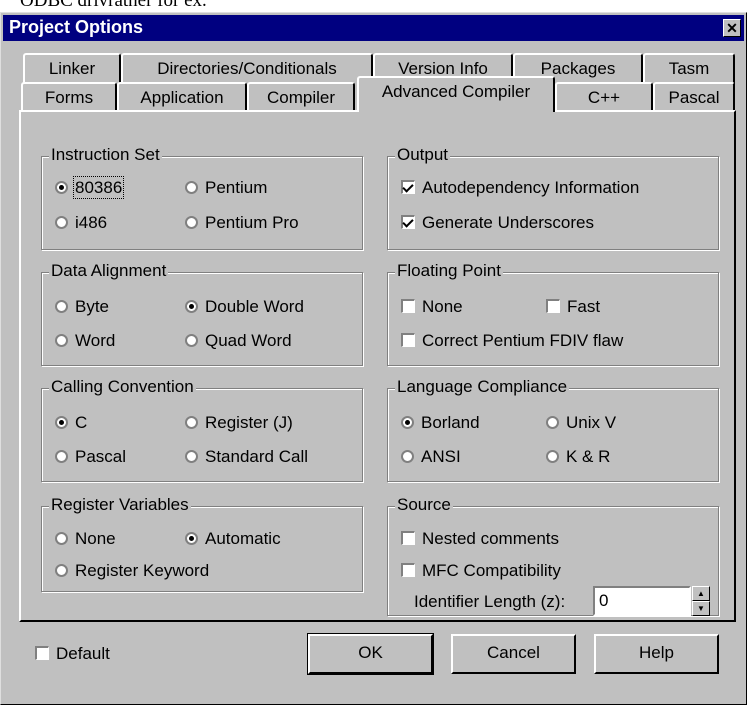 The height and width of the screenshot is (705, 747). I want to click on option-label: Quad Word, so click(248, 340).